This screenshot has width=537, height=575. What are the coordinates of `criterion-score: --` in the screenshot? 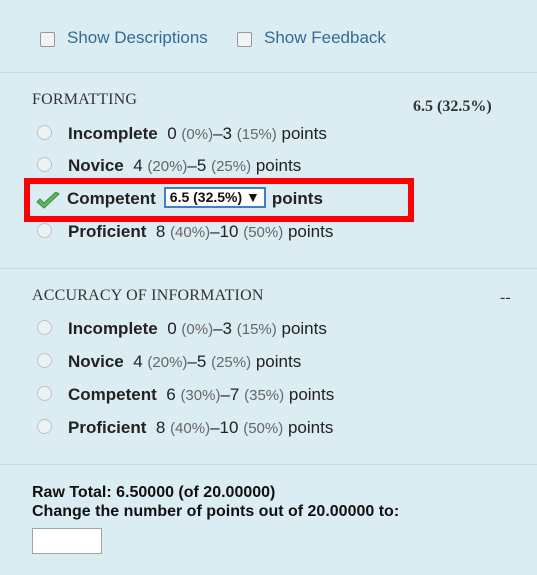 It's located at (505, 297).